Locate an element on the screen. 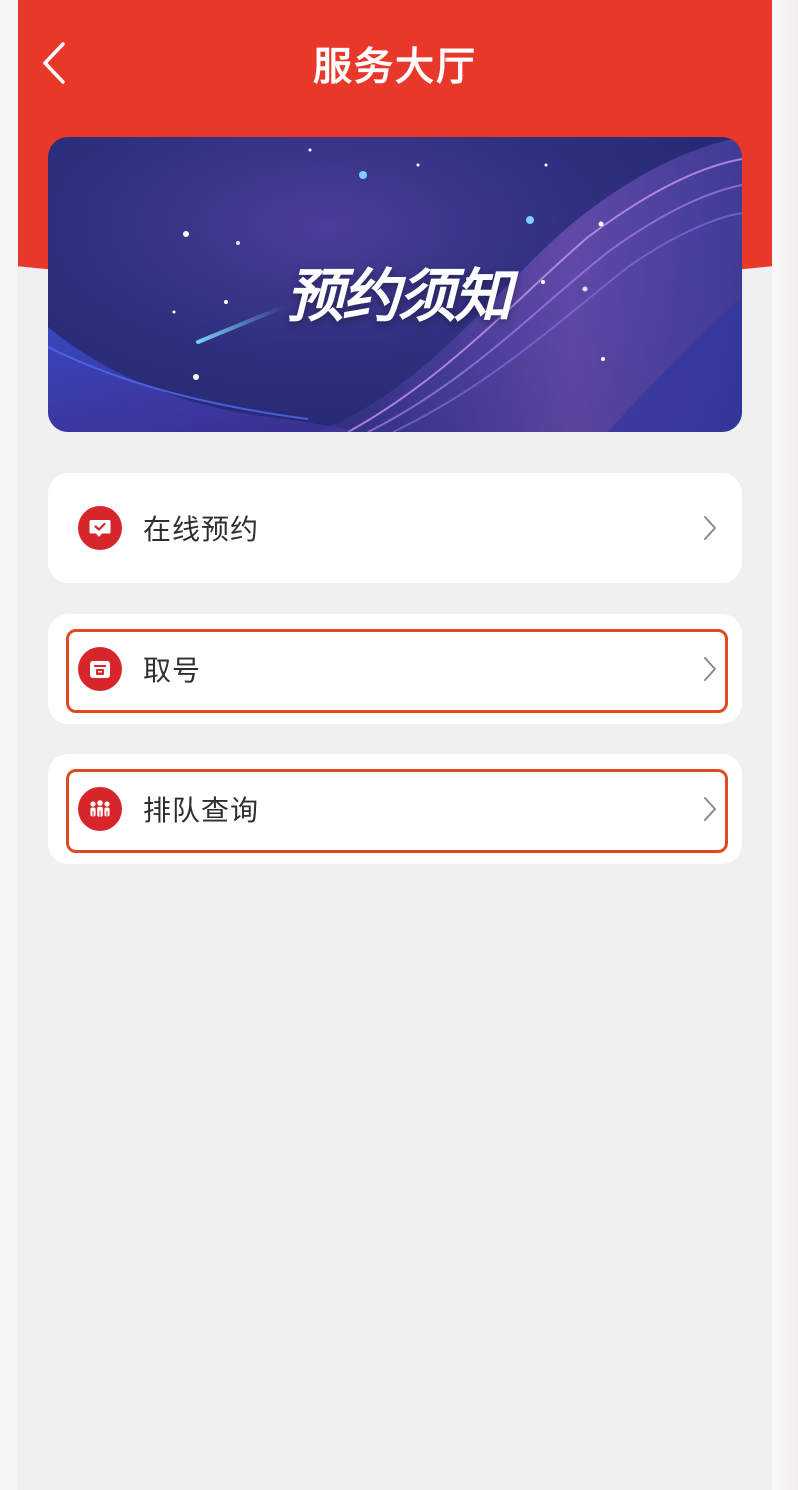 The width and height of the screenshot is (798, 1490). menu-item-label: 排队查询 is located at coordinates (201, 810).